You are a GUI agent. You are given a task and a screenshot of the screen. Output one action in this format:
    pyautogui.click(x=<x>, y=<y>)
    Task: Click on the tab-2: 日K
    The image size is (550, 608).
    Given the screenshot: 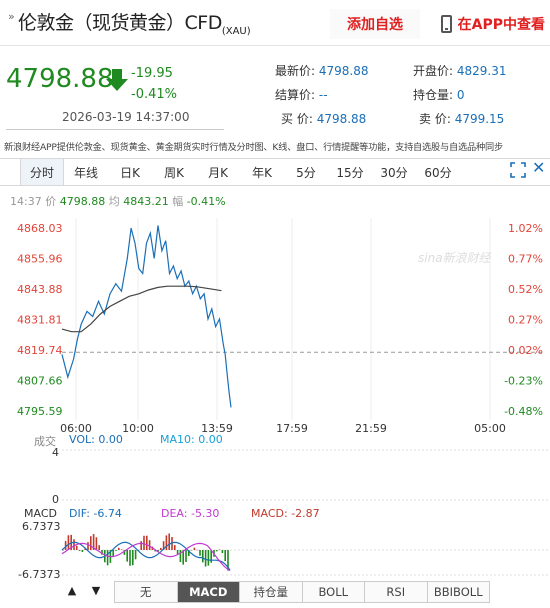 What is the action you would take?
    pyautogui.click(x=130, y=172)
    